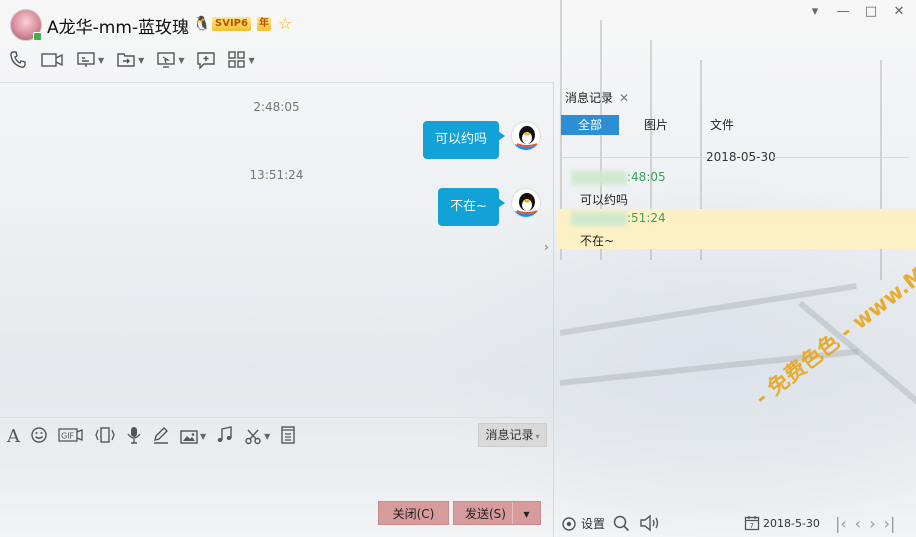 This screenshot has height=537, width=916. Describe the element at coordinates (13, 436) in the screenshot. I see `font-icon: A` at that location.